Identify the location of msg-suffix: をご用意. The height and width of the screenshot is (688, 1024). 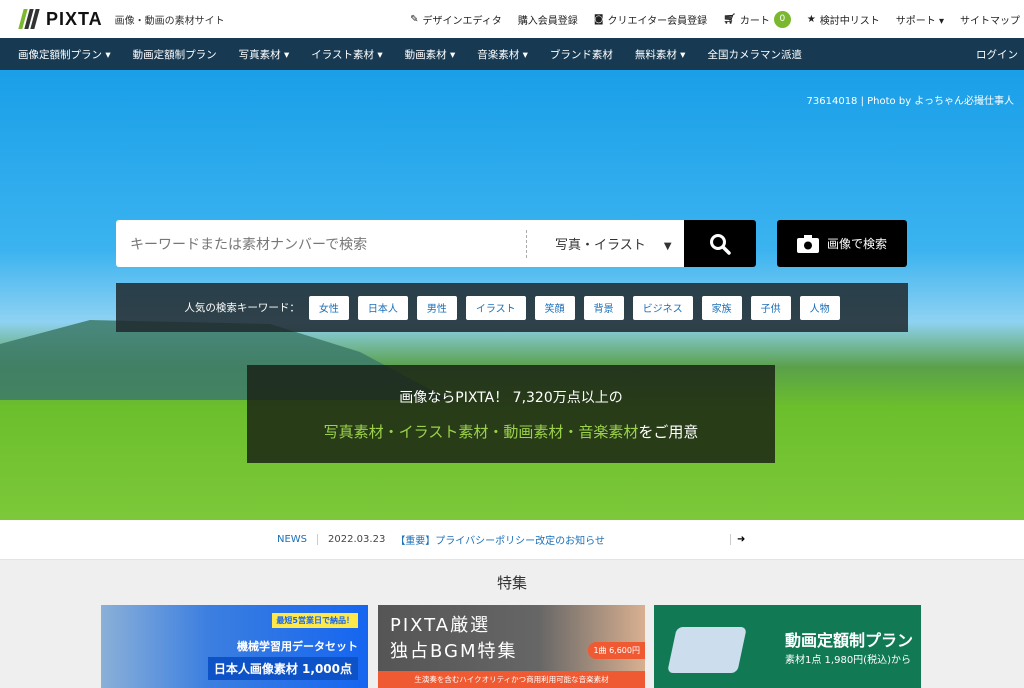
(668, 432).